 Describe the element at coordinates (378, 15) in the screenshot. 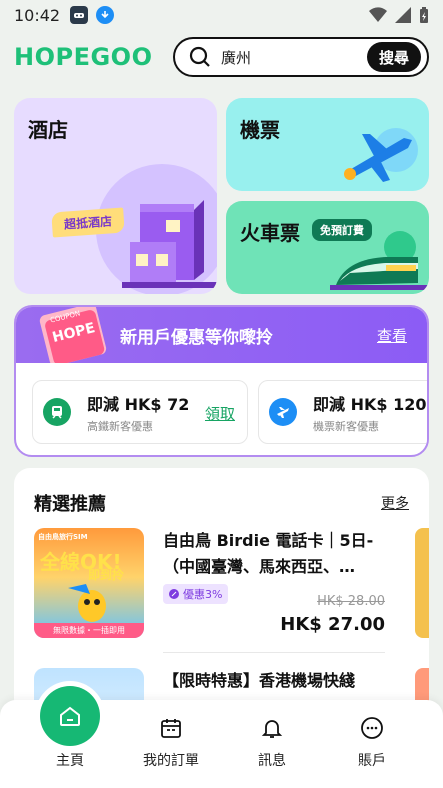

I see `wifi-icon` at that location.